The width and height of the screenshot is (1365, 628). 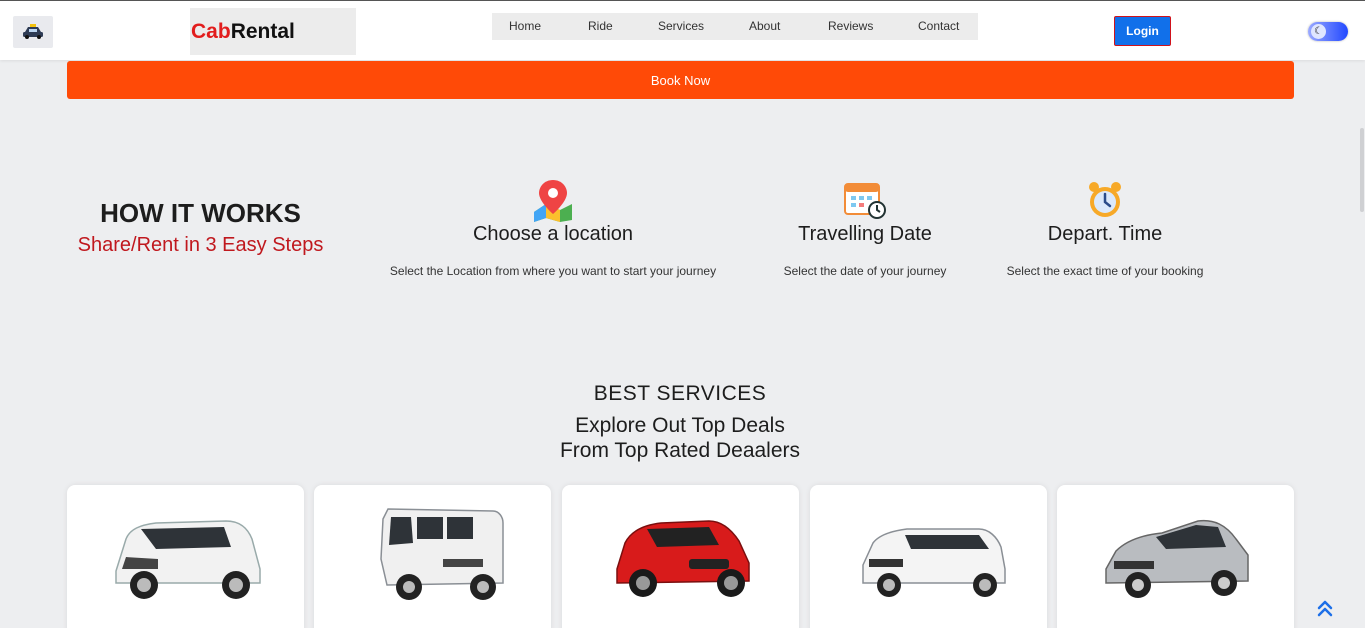 I want to click on step-time-desc: Select the exact time of your booking, so click(x=1105, y=271).